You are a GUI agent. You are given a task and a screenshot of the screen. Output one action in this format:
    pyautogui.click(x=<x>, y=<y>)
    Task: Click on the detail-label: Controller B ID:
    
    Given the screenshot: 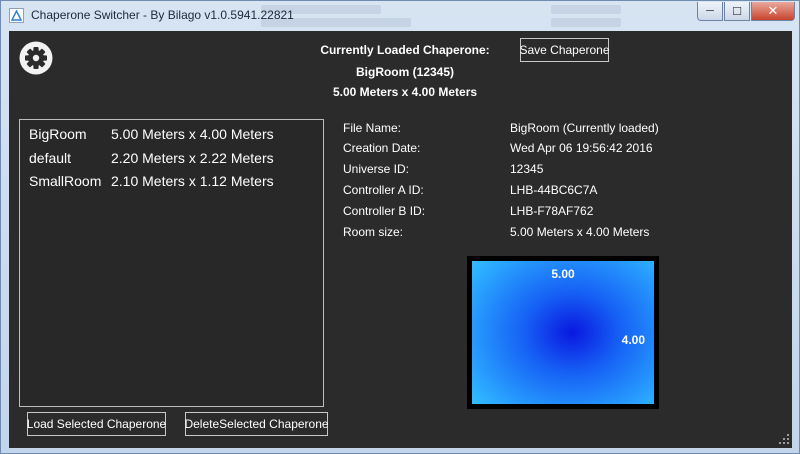 What is the action you would take?
    pyautogui.click(x=384, y=211)
    